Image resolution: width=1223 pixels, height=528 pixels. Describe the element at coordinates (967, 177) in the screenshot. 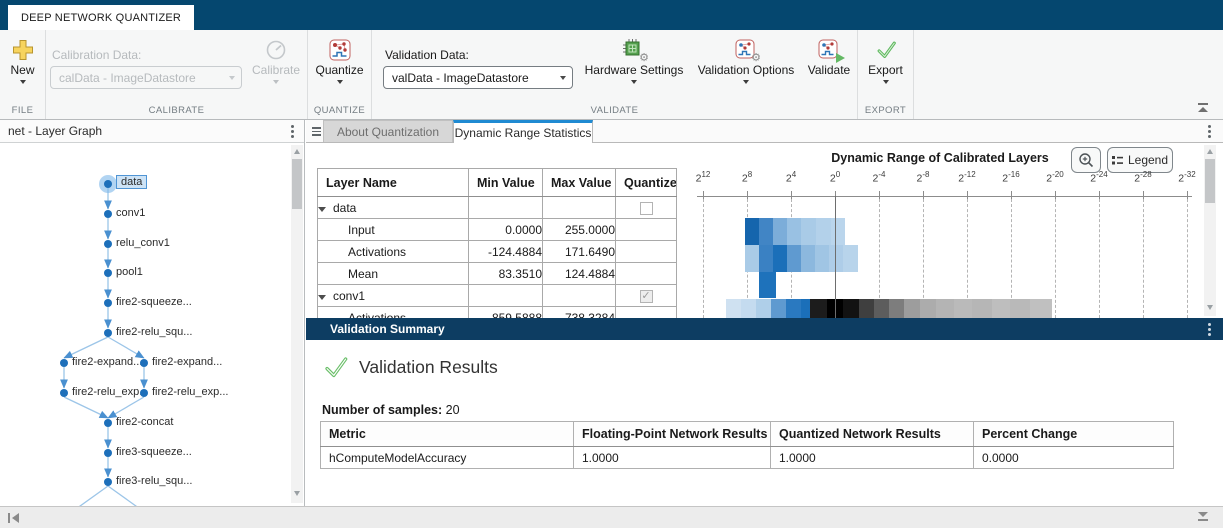

I see `axis-tick-label: 2-12` at that location.